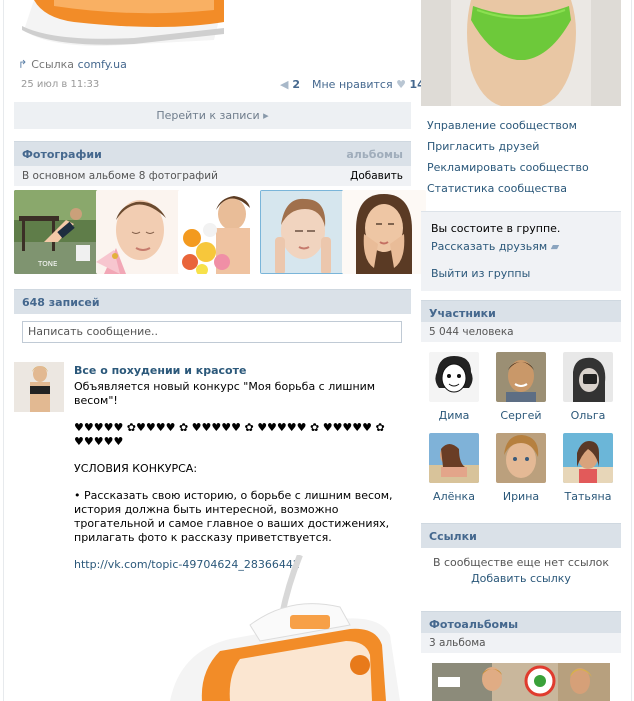 The width and height of the screenshot is (634, 701). What do you see at coordinates (212, 332) in the screenshot?
I see `wall-message-input: Написать сообщение..` at bounding box center [212, 332].